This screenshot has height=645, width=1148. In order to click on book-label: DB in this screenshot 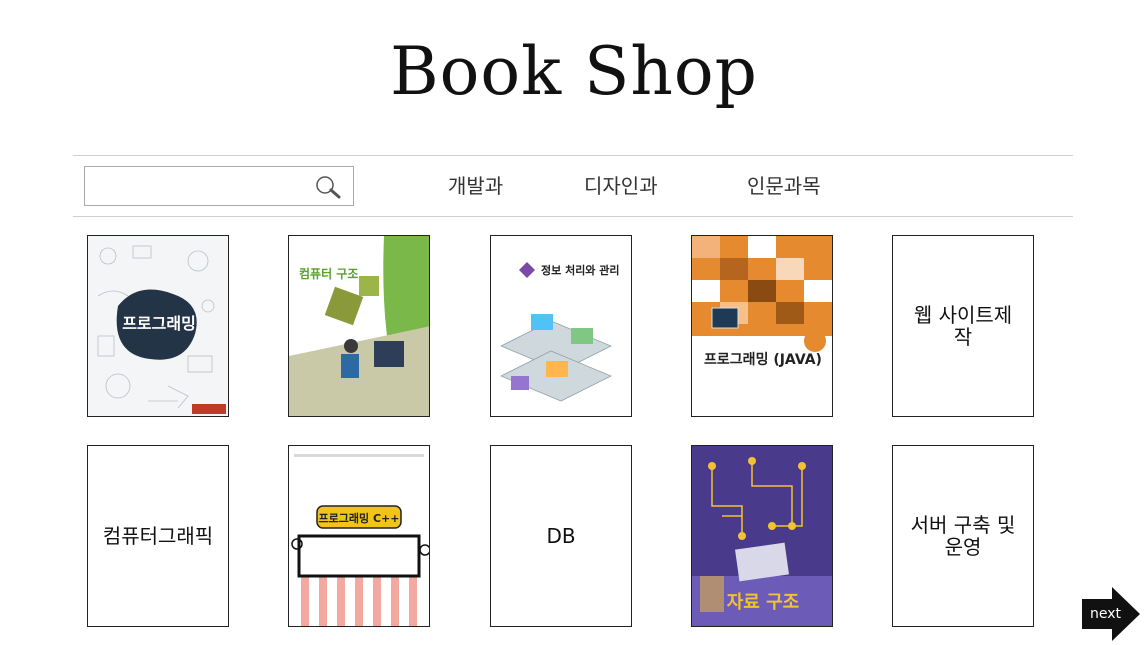, I will do `click(561, 536)`.